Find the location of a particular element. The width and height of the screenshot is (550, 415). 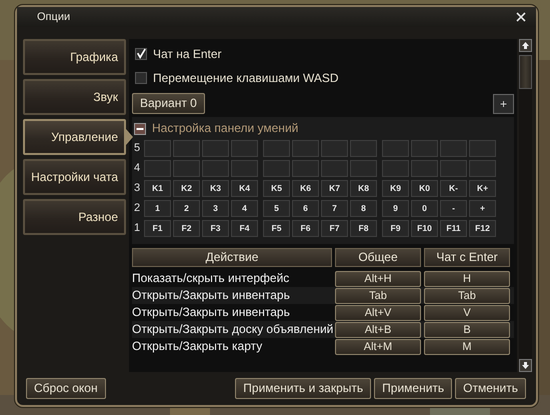

key-slot: F6 is located at coordinates (305, 228).